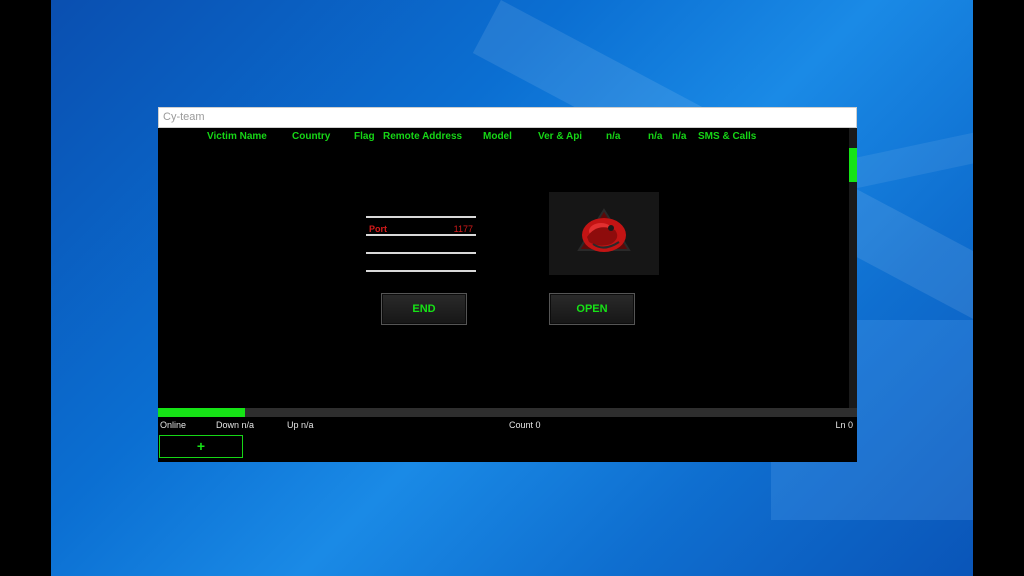  Describe the element at coordinates (613, 136) in the screenshot. I see `column-na-1: n/a` at that location.